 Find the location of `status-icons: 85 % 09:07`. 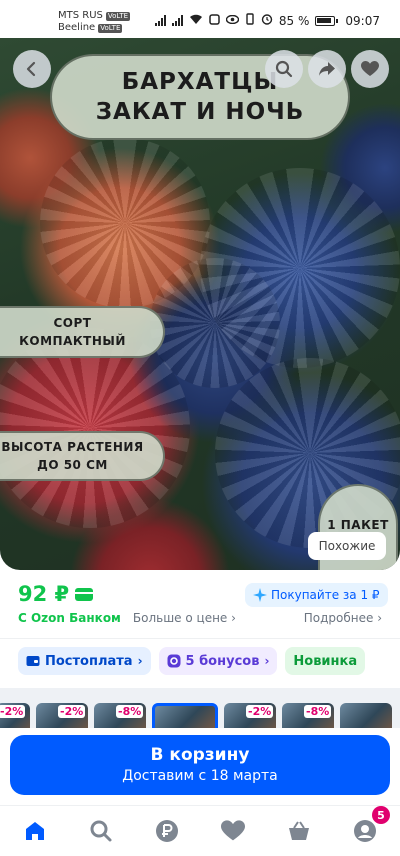

status-icons: 85 % 09:07 is located at coordinates (267, 20).